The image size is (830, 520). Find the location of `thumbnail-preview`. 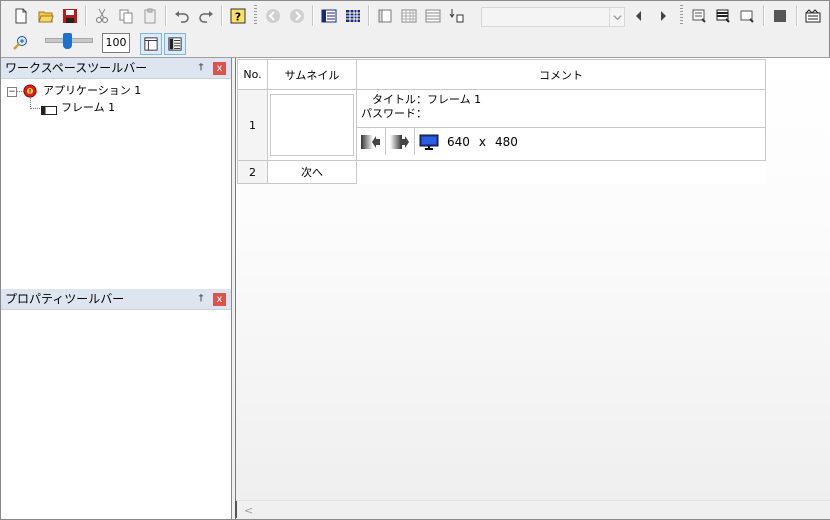

thumbnail-preview is located at coordinates (312, 125).